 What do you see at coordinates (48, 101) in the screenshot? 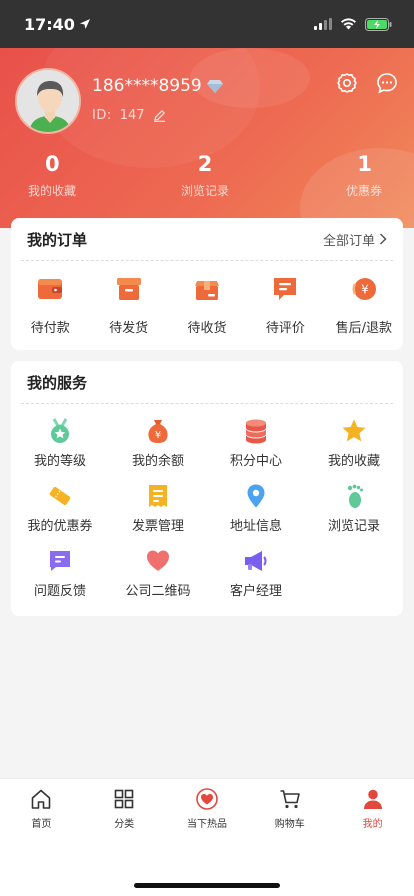
I see `avatar` at bounding box center [48, 101].